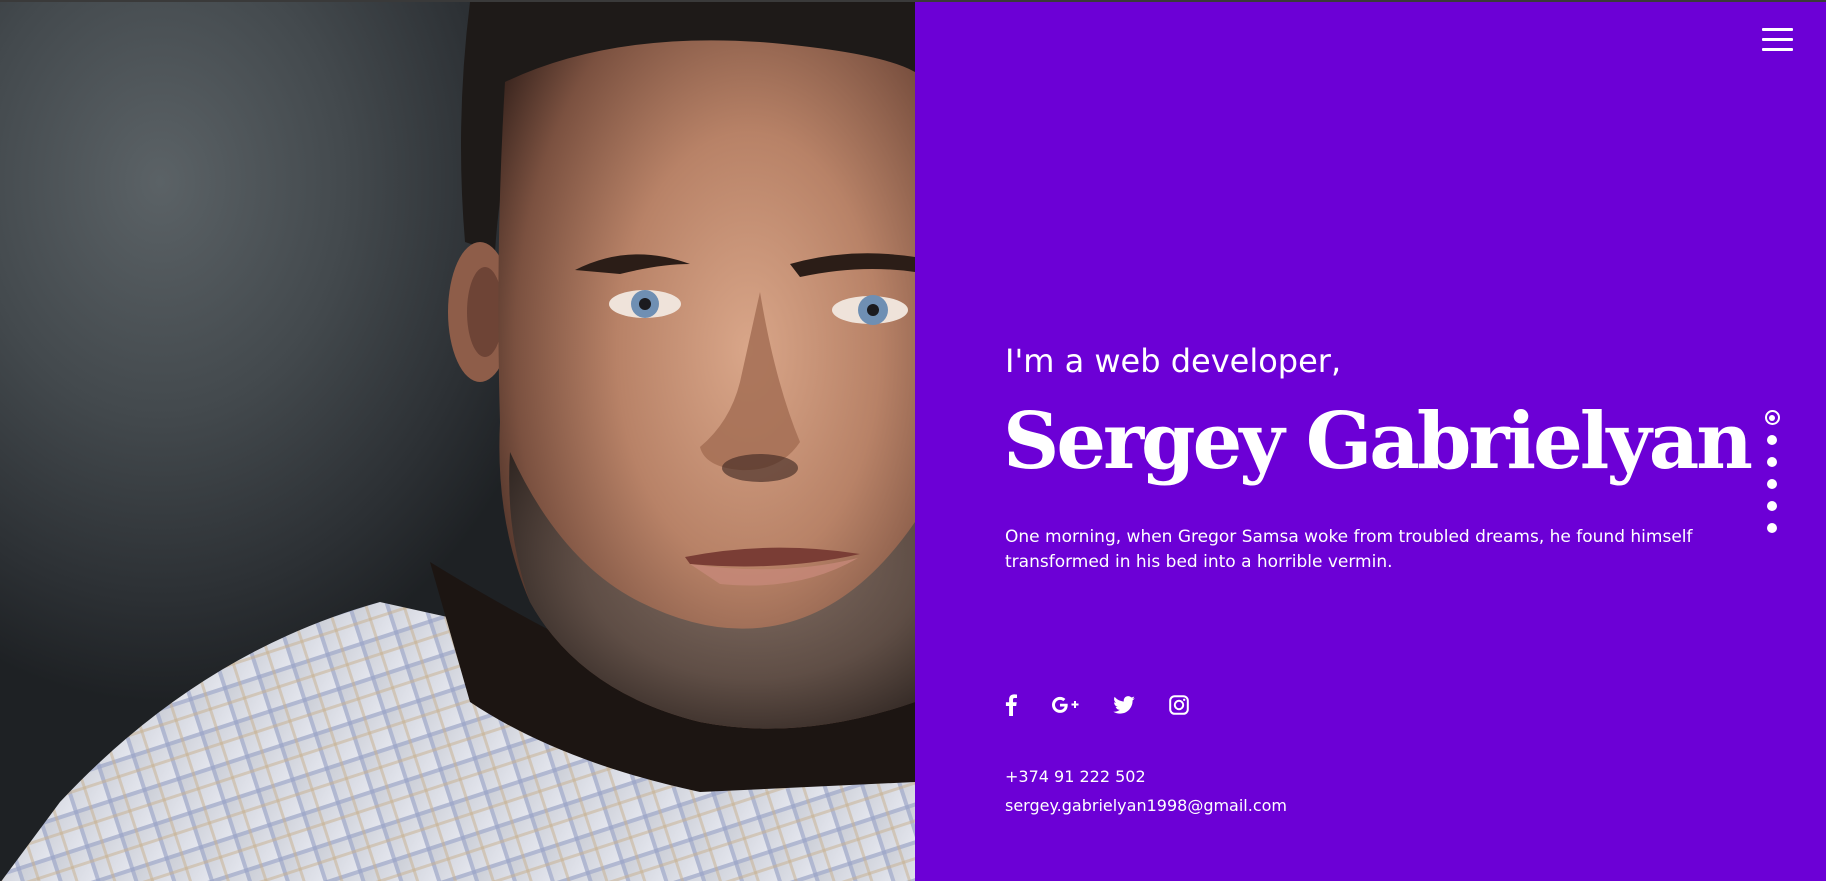 The image size is (1826, 881). Describe the element at coordinates (1772, 477) in the screenshot. I see `section-pagination` at that location.